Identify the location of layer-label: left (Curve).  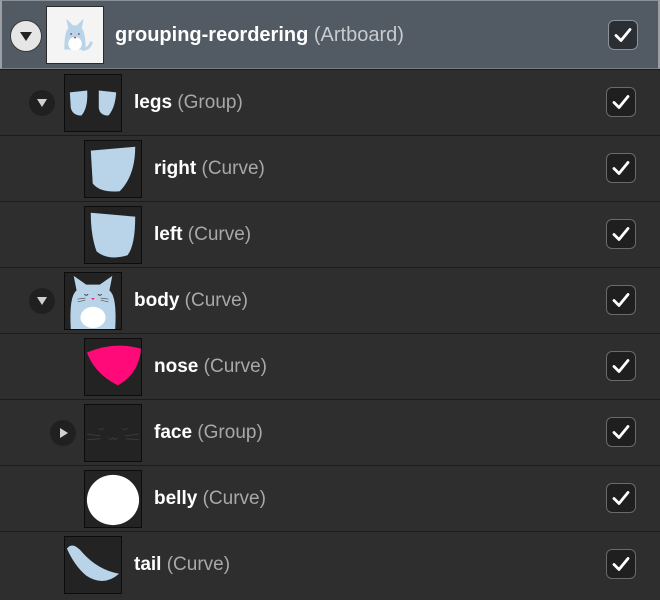
(202, 235).